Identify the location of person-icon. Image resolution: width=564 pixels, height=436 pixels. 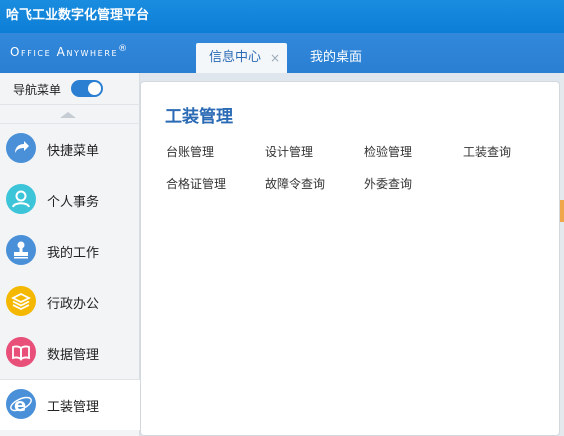
(21, 199).